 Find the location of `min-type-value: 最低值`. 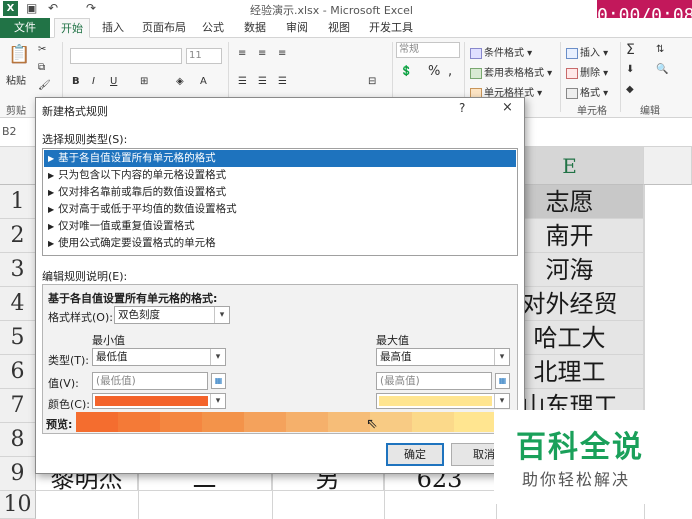

min-type-value: 最低值 is located at coordinates (112, 357).